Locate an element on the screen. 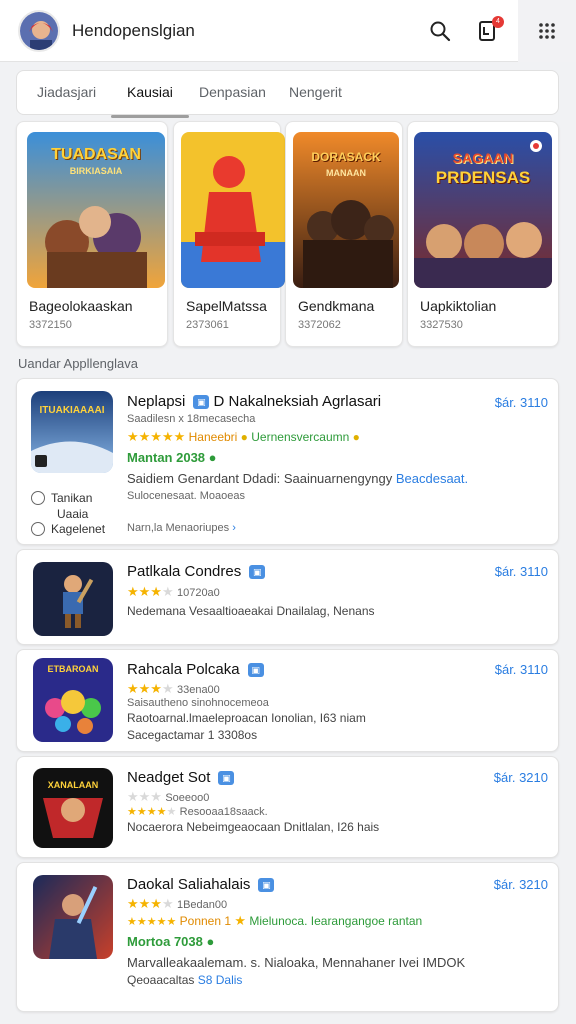  rating-row: ★★★ Soeeoo0 is located at coordinates (168, 796).